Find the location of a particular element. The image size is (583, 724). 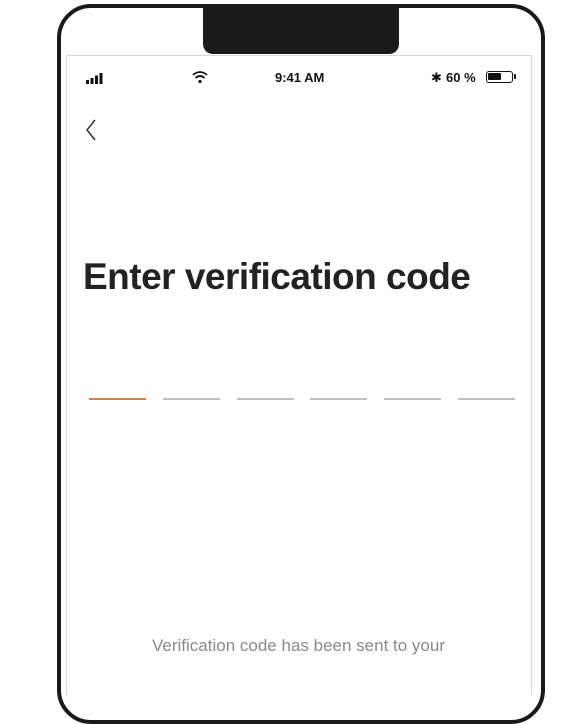

bluetooth-icon: ✱ is located at coordinates (436, 77).